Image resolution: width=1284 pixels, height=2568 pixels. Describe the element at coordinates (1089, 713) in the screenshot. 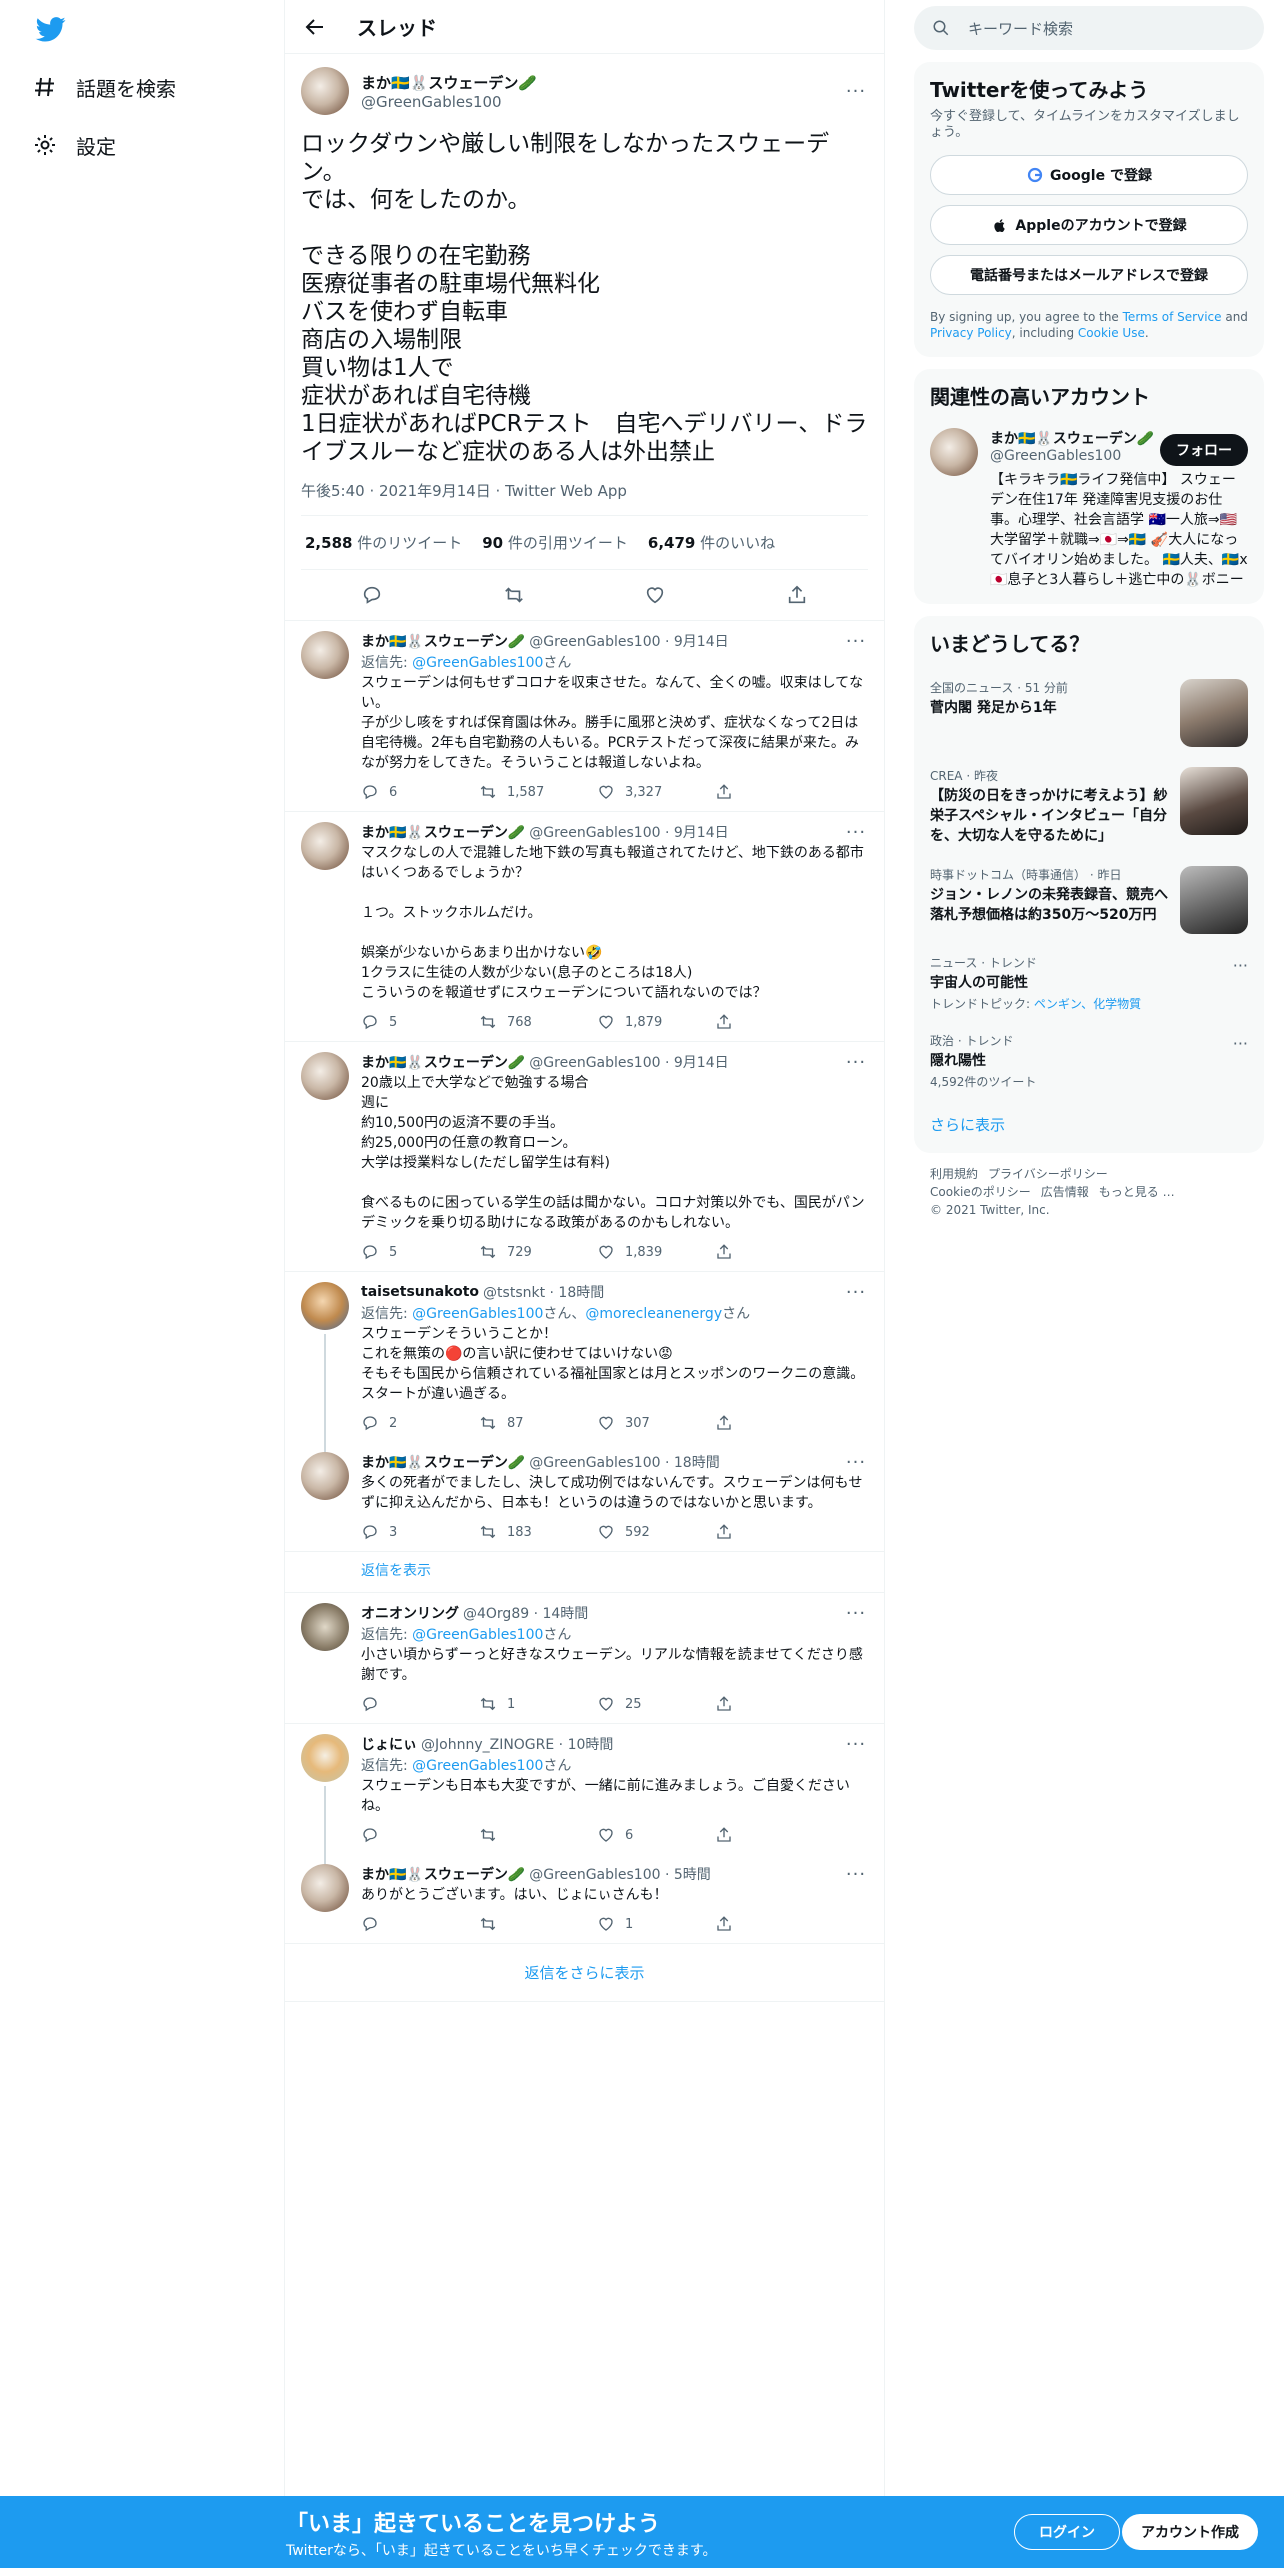

I see `trend-item: 全国のニュース · 51 分前 菅内閣 発足から1年` at that location.